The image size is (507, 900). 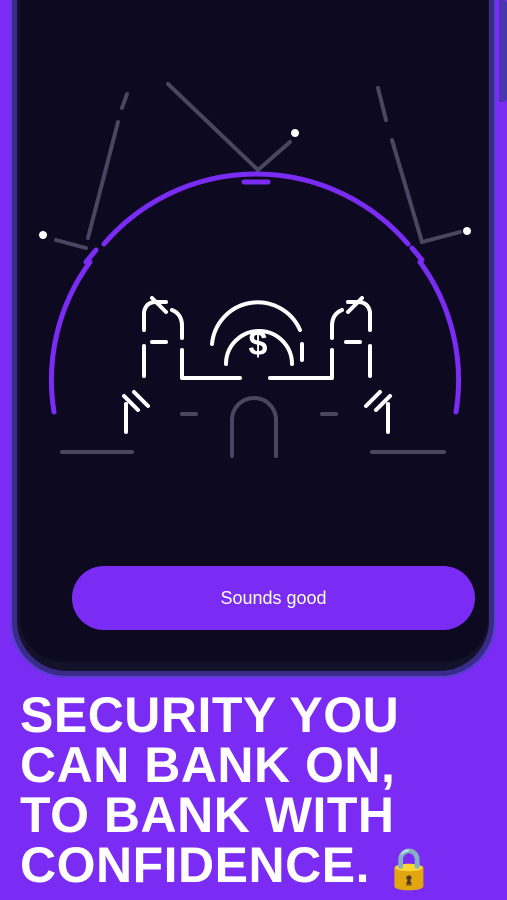 What do you see at coordinates (195, 865) in the screenshot?
I see `headline-line-4-text: CONFIDENCE.` at bounding box center [195, 865].